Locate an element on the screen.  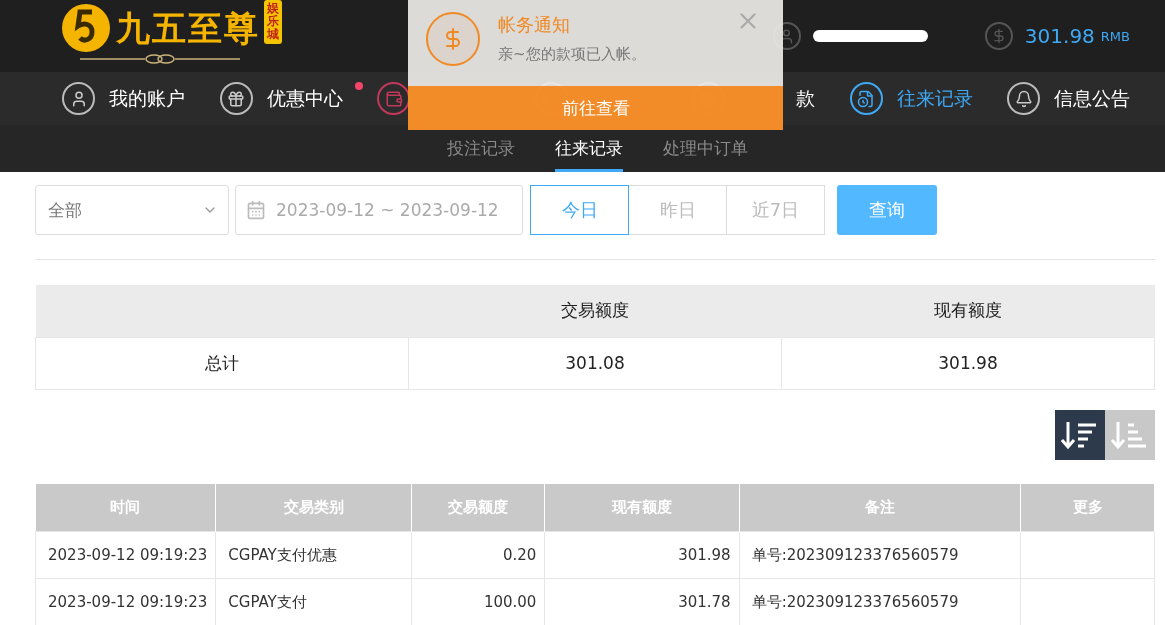
gift-icon is located at coordinates (236, 98).